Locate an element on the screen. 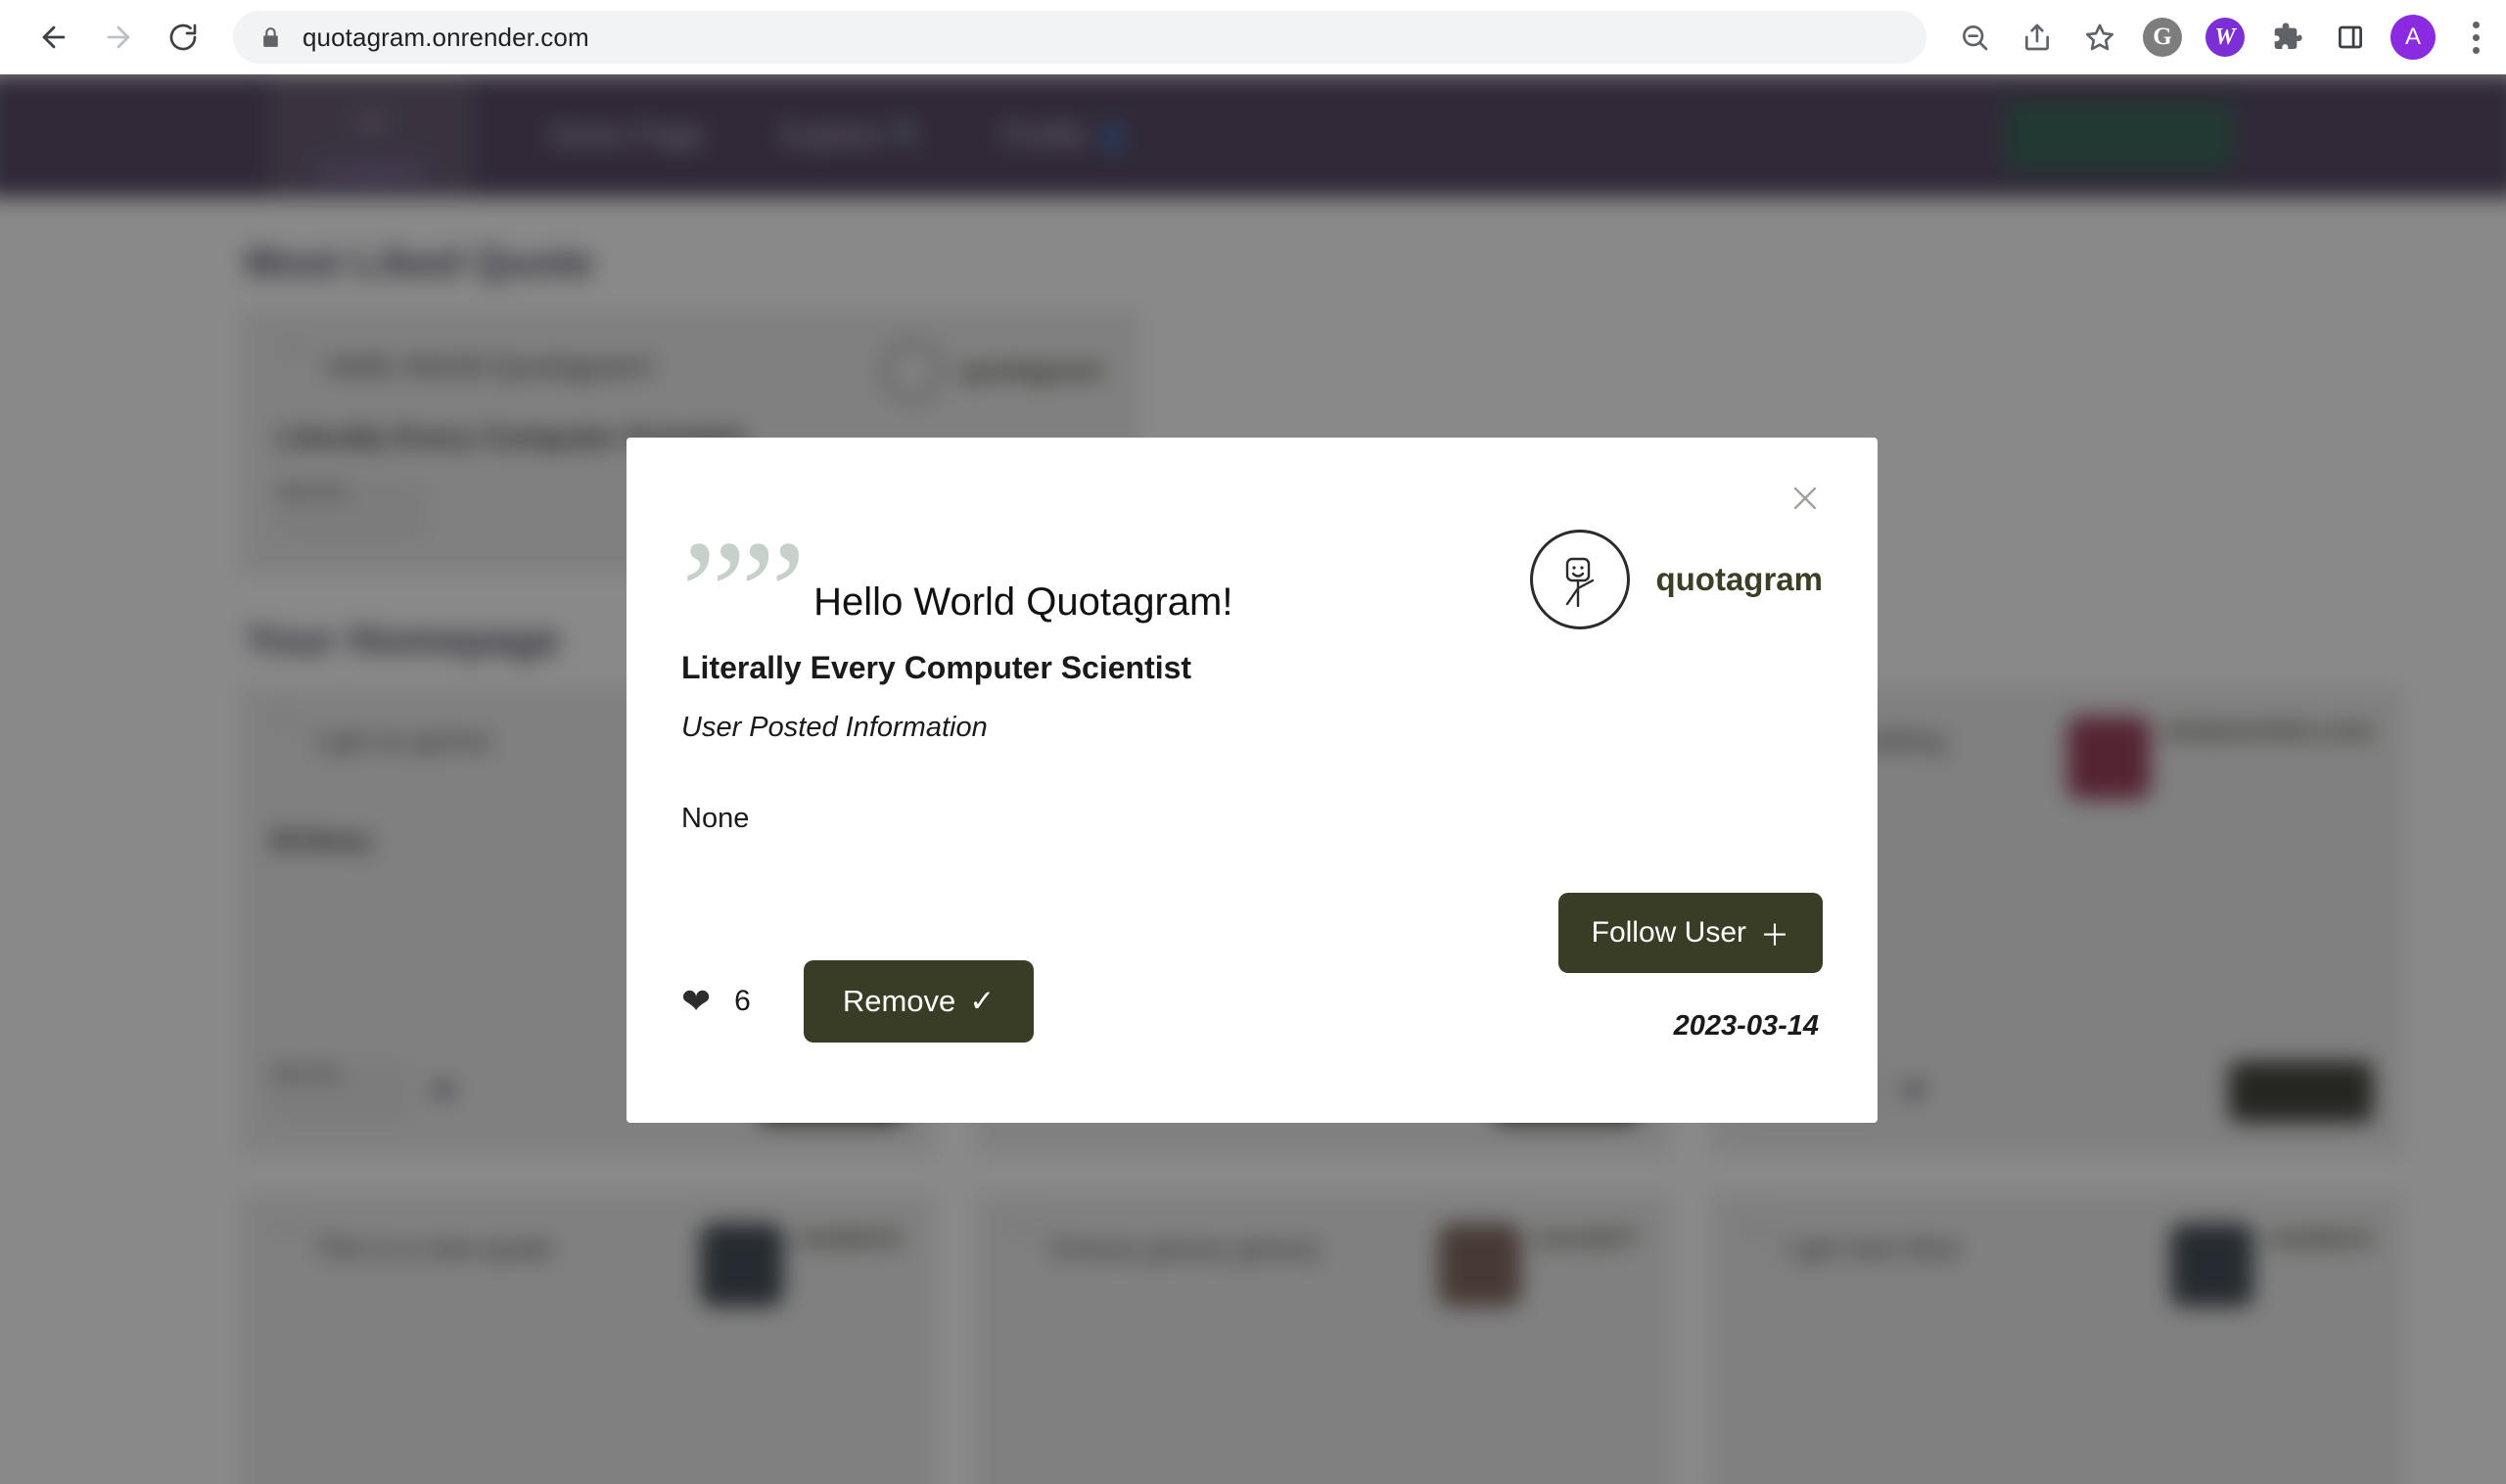 This screenshot has height=1484, width=2506. profile-avatar: A is located at coordinates (2413, 37).